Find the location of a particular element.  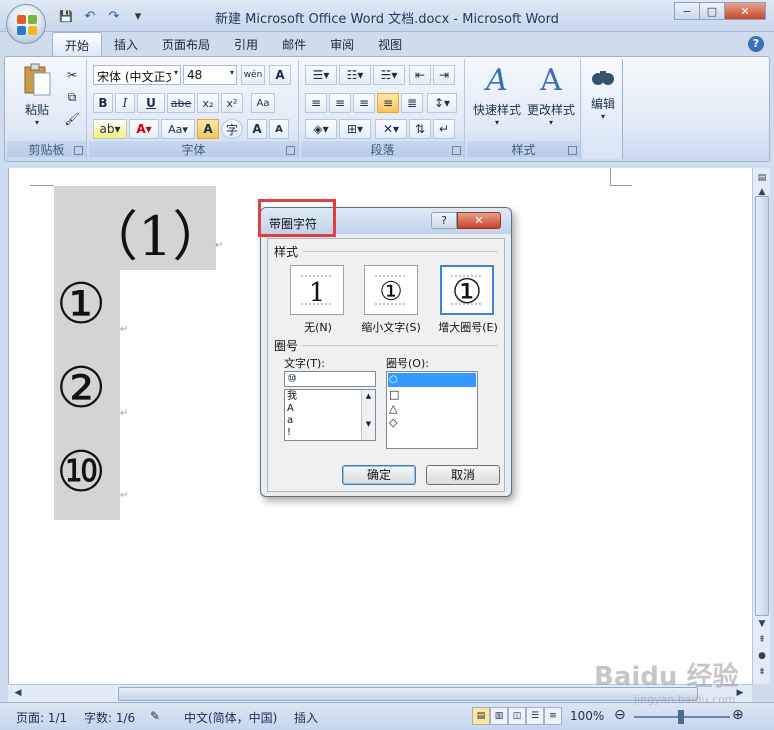

character-shading-button: A is located at coordinates (208, 129).